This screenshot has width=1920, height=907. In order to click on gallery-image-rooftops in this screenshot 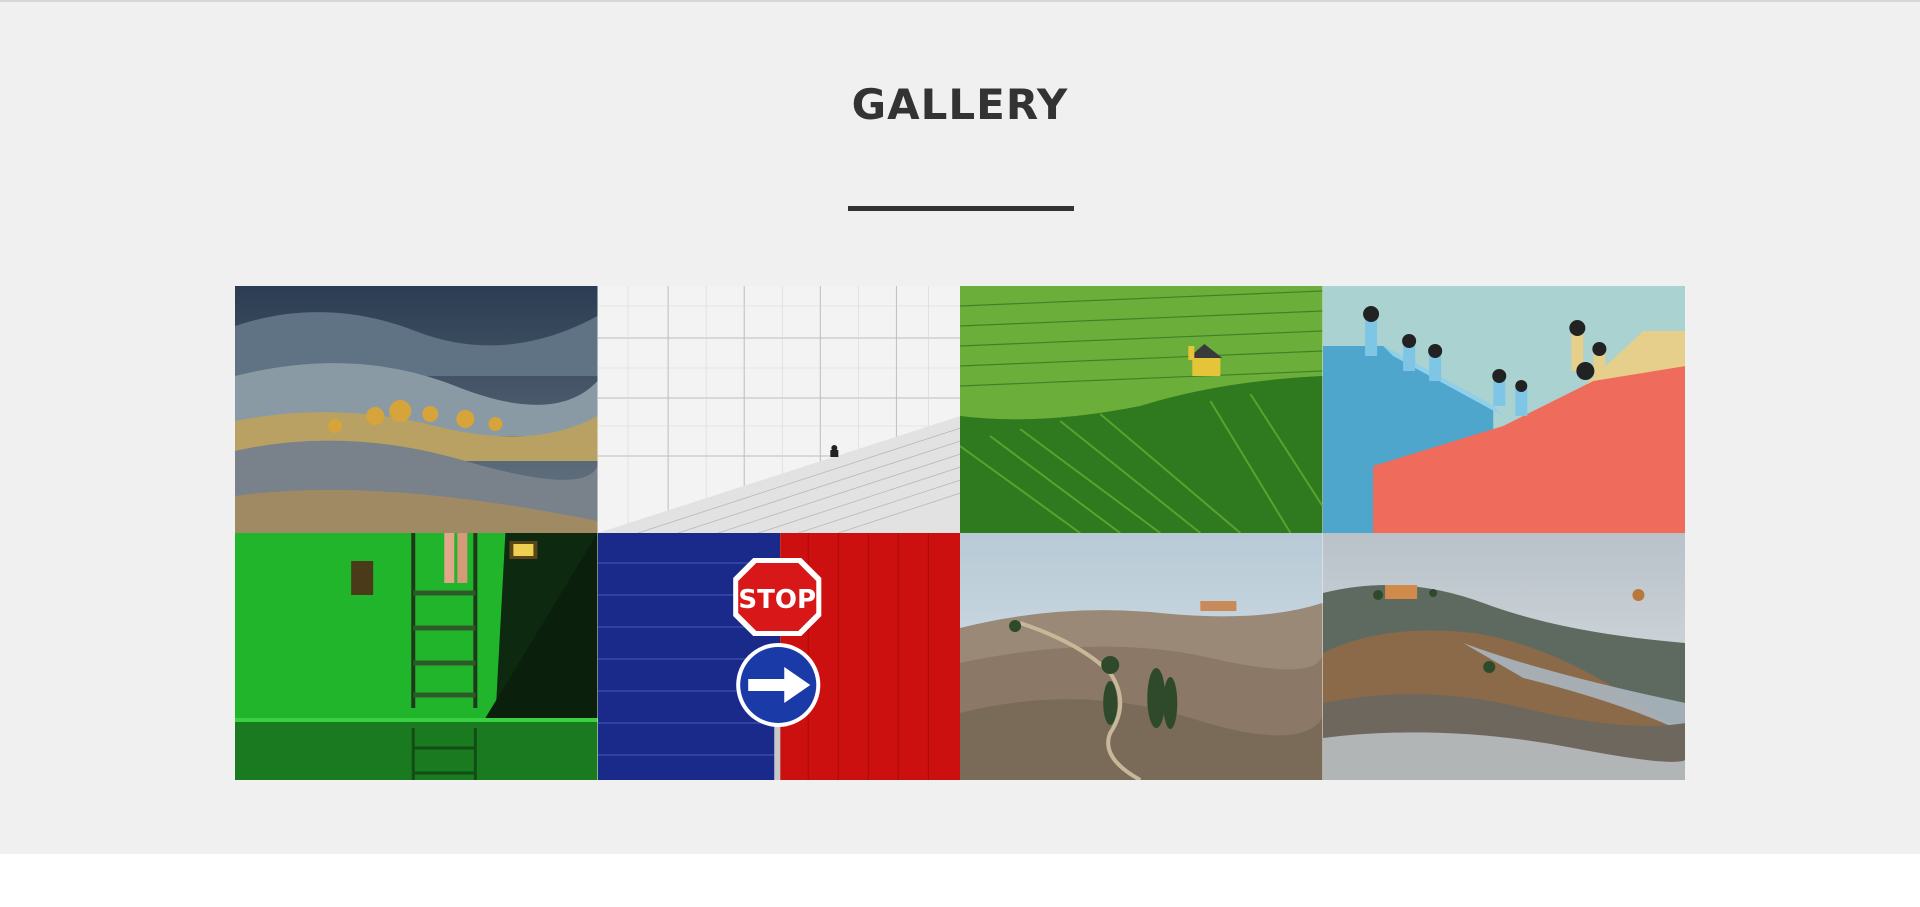, I will do `click(1503, 409)`.